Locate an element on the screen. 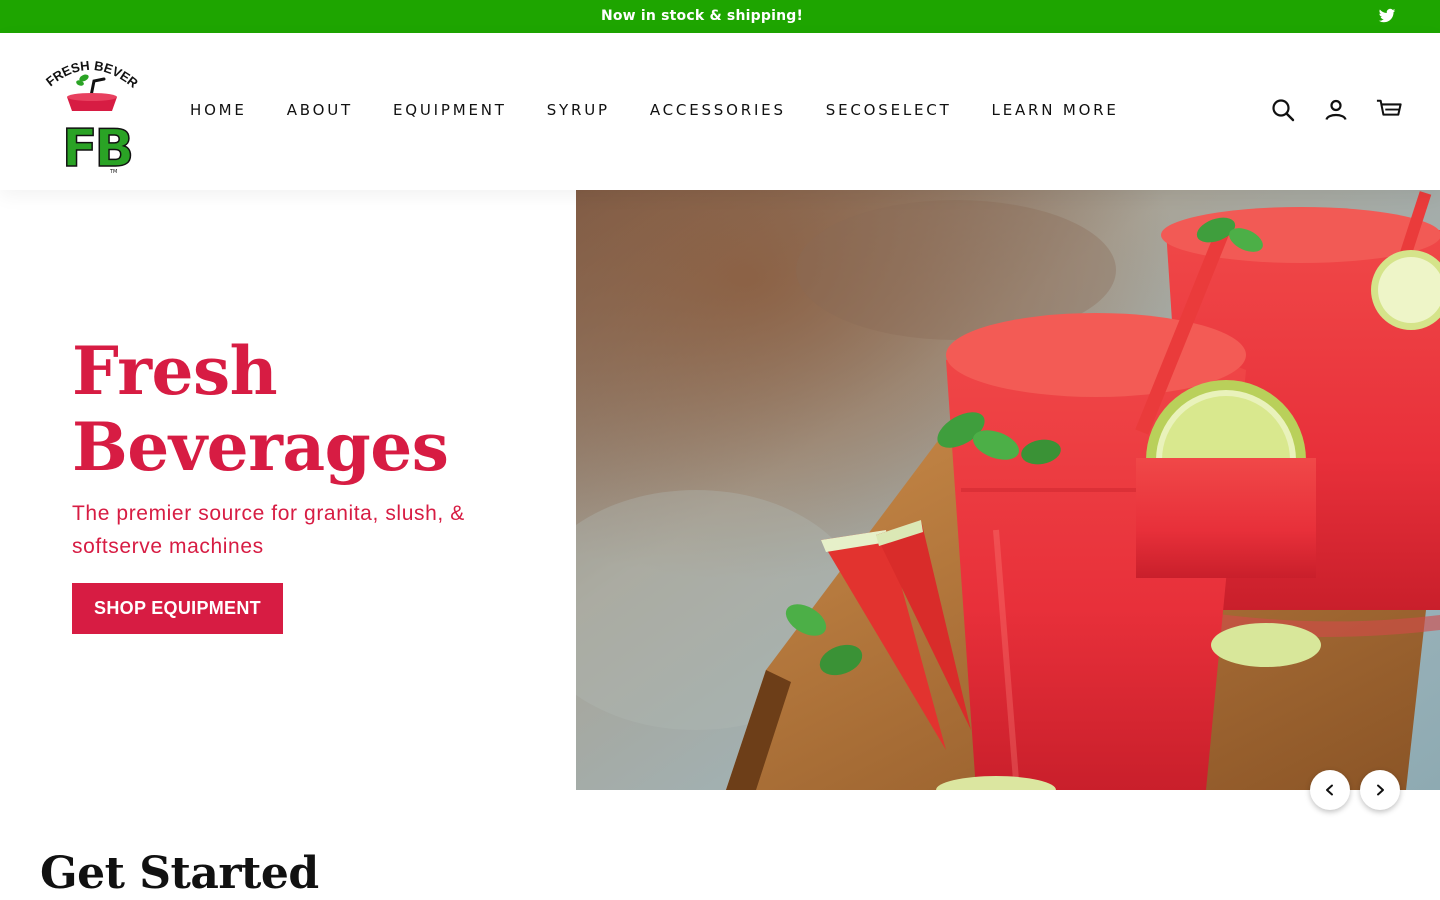  hero-title: Fresh Beverages is located at coordinates (312, 409).